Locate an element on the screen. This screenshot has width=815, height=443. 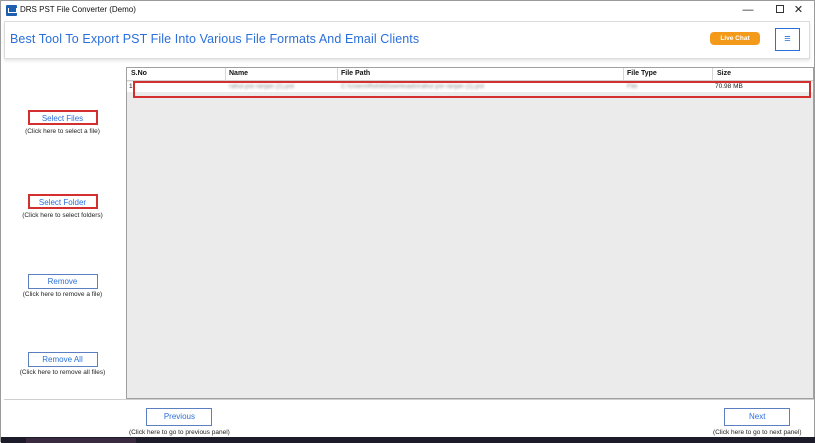
previous-hint: (Click here to go to previous panel) is located at coordinates (179, 432).